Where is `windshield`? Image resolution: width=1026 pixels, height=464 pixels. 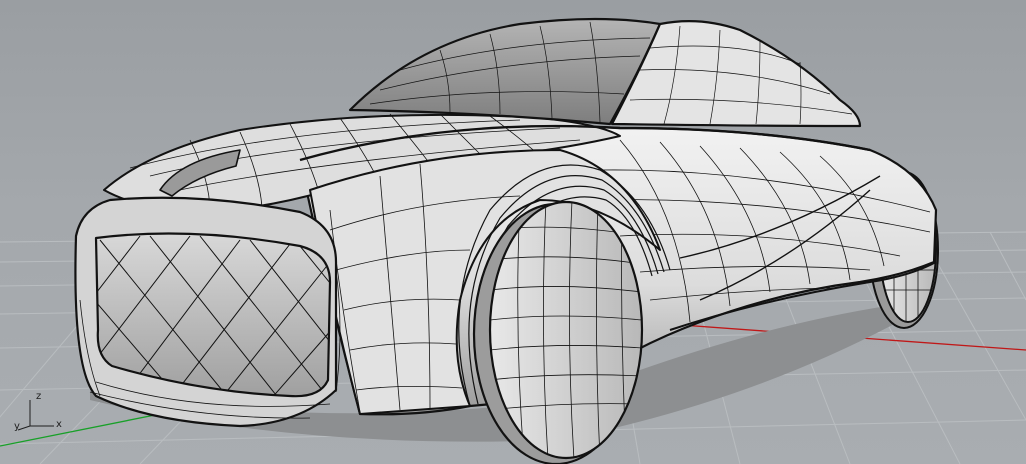
windshield is located at coordinates (505, 71).